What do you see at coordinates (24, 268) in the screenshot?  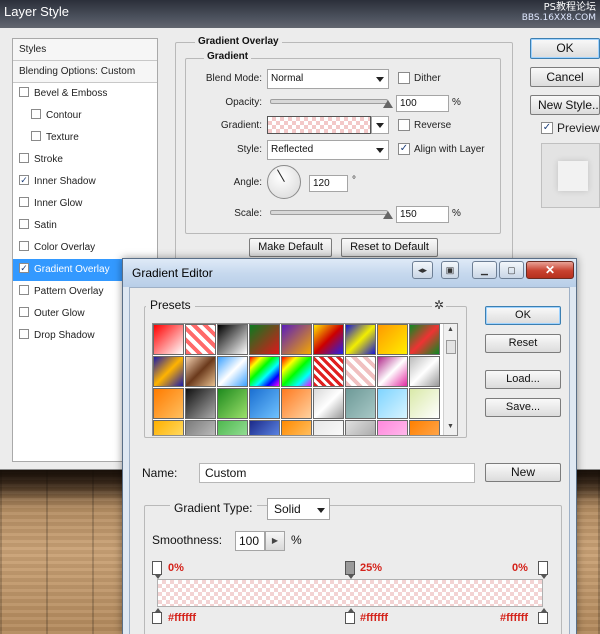 I see `style-item-checkbox: ✓` at bounding box center [24, 268].